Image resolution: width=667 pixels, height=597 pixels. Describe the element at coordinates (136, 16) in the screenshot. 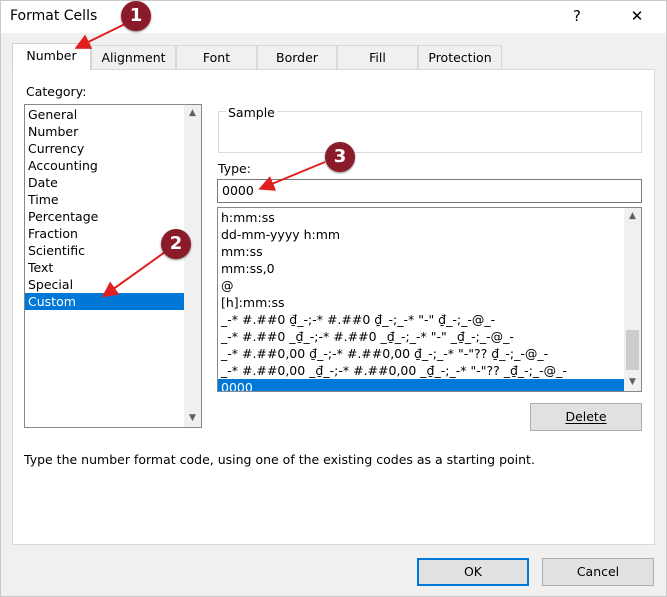

I see `annotation-badge-1: 1` at that location.